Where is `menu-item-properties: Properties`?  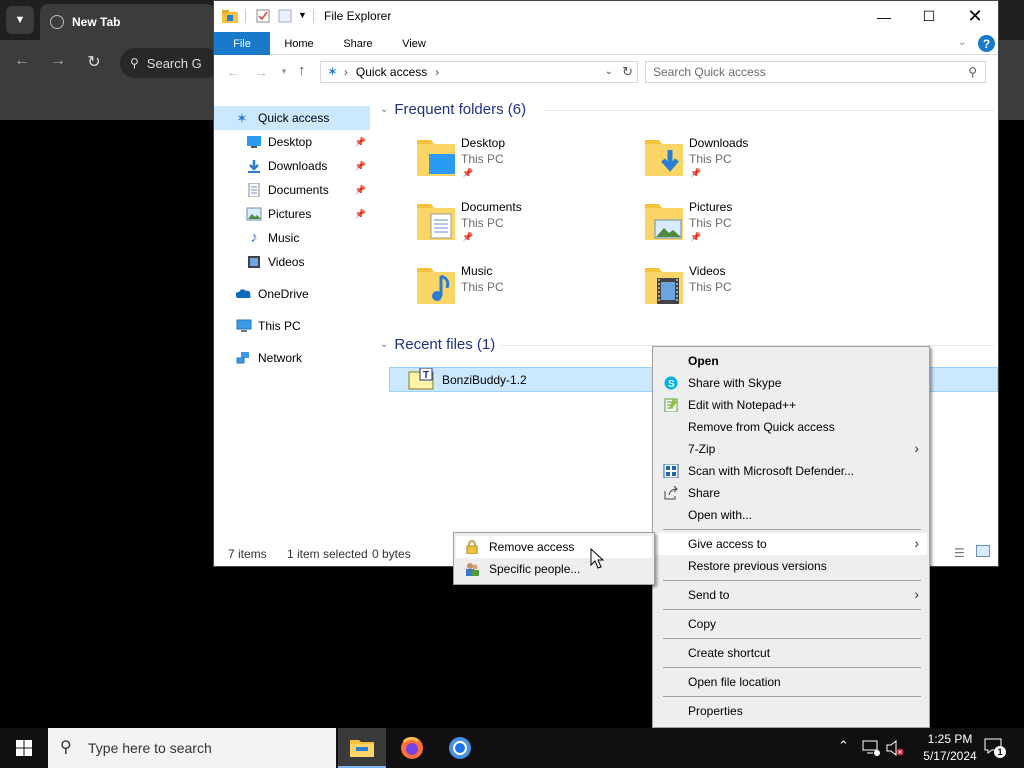
menu-item-properties: Properties is located at coordinates (791, 711).